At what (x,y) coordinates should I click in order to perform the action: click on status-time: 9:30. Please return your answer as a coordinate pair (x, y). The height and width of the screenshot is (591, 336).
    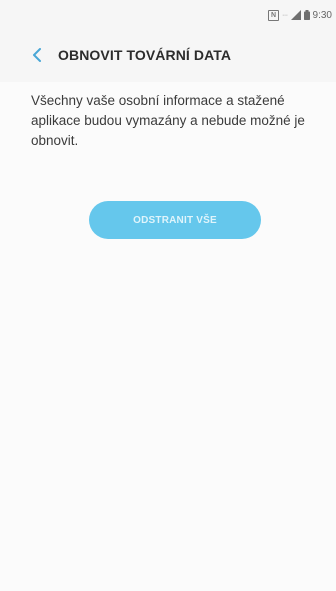
    Looking at the image, I should click on (322, 15).